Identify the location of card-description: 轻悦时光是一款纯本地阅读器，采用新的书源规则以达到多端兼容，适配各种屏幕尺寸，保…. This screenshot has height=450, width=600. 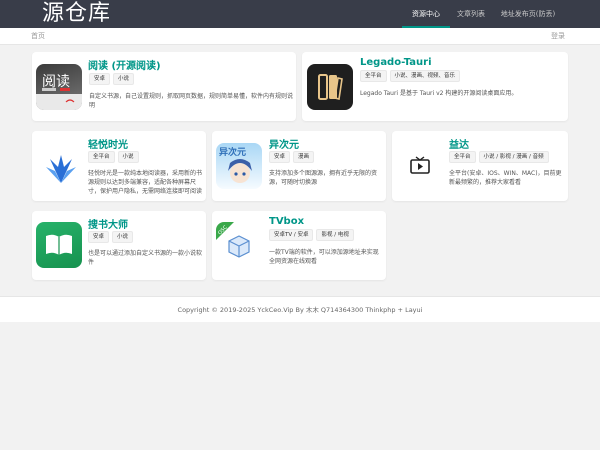
(145, 182).